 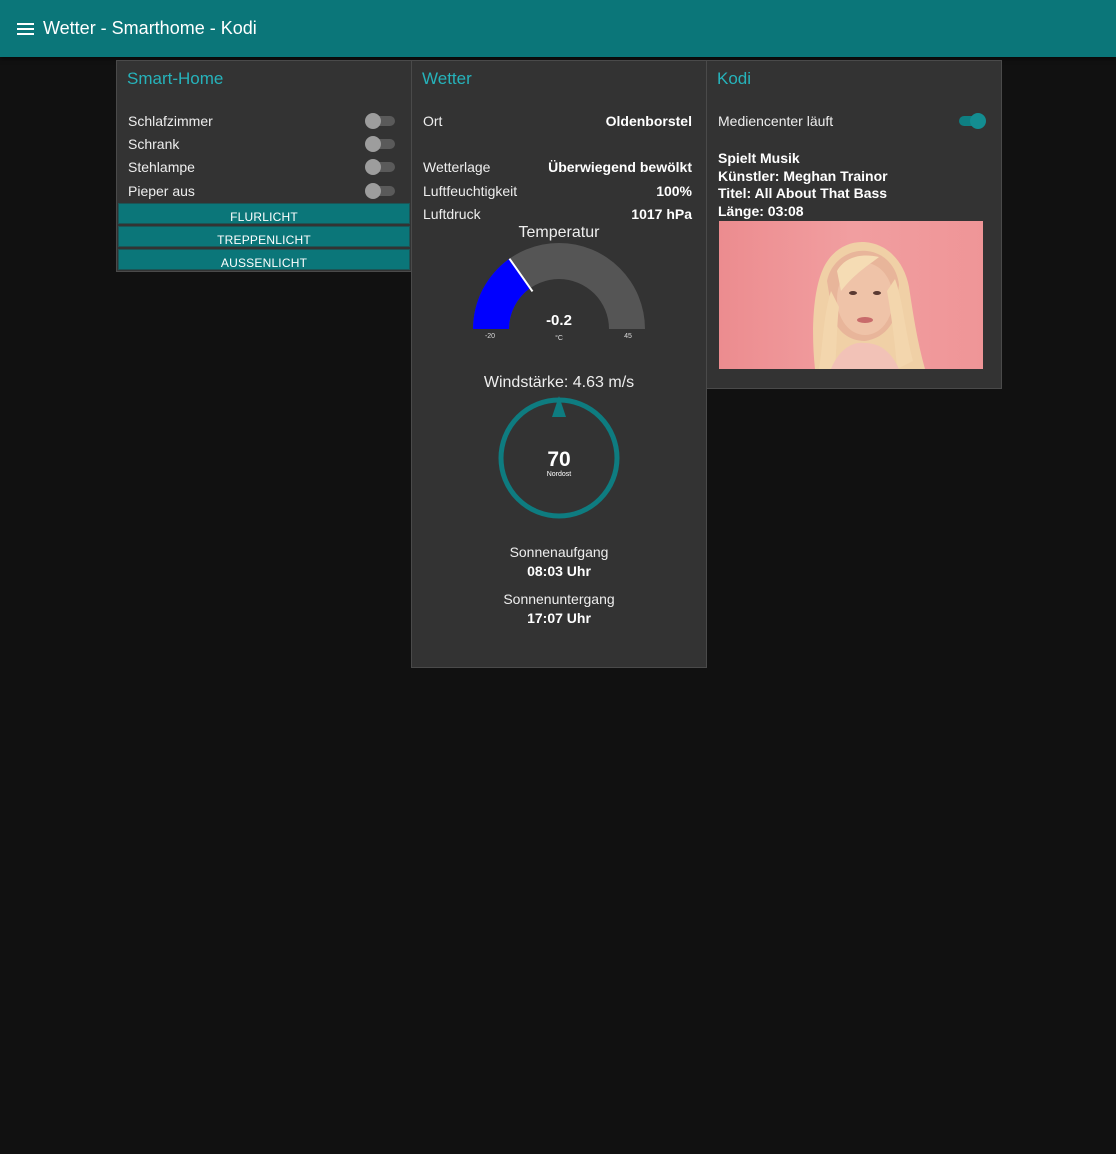 What do you see at coordinates (803, 193) in the screenshot?
I see `kodi-track-title: Titel: All About That Bass` at bounding box center [803, 193].